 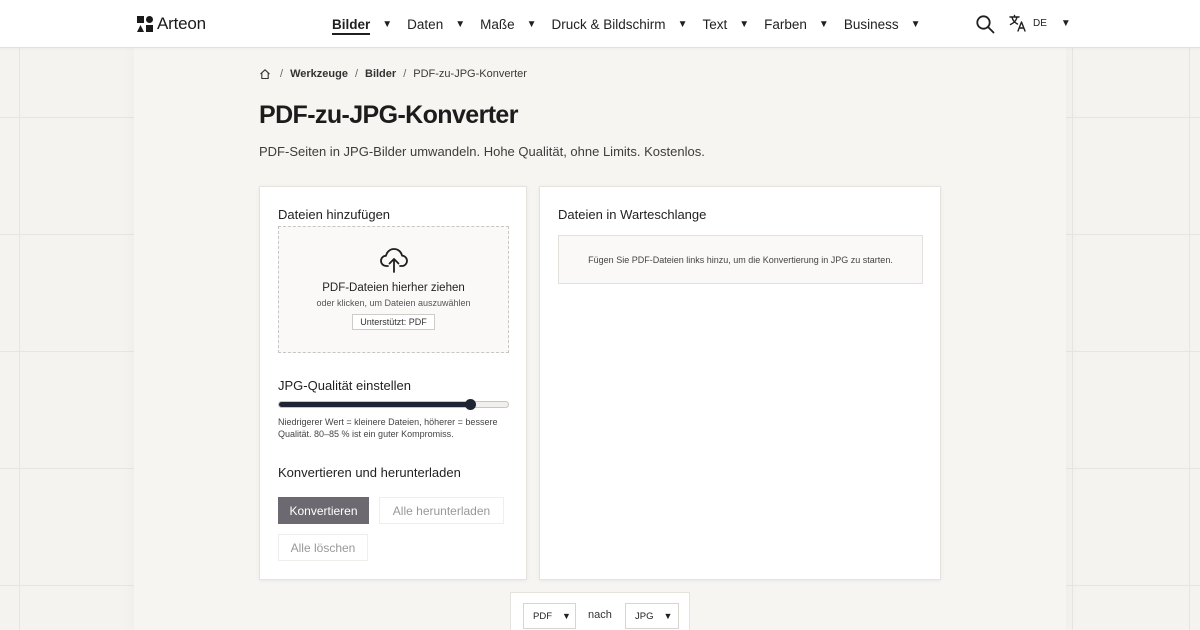 What do you see at coordinates (393, 303) in the screenshot?
I see `dropzone-subtitle: oder klicken, um Dateien auszuwählen` at bounding box center [393, 303].